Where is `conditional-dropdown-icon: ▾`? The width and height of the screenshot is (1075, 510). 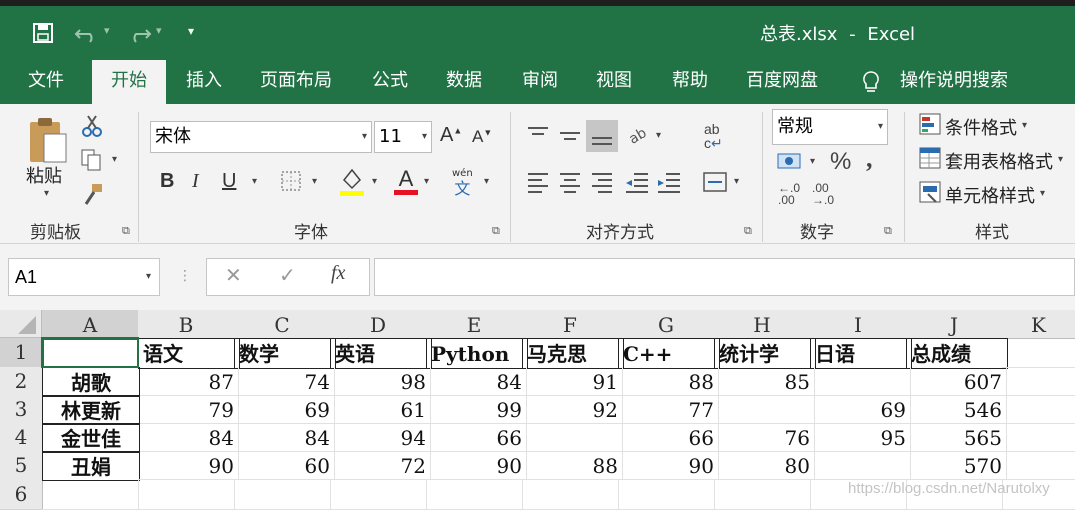 conditional-dropdown-icon: ▾ is located at coordinates (1024, 125).